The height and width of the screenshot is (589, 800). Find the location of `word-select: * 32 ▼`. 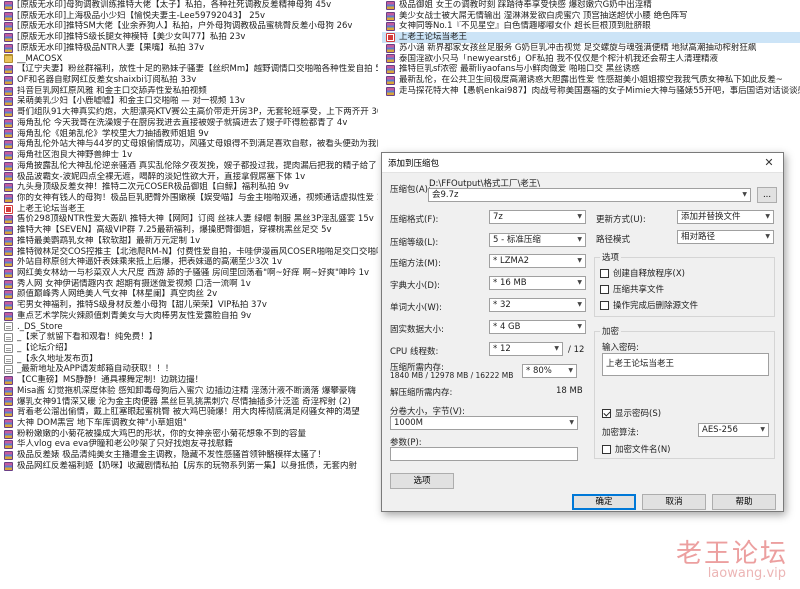

word-select: * 32 ▼ is located at coordinates (537, 305).